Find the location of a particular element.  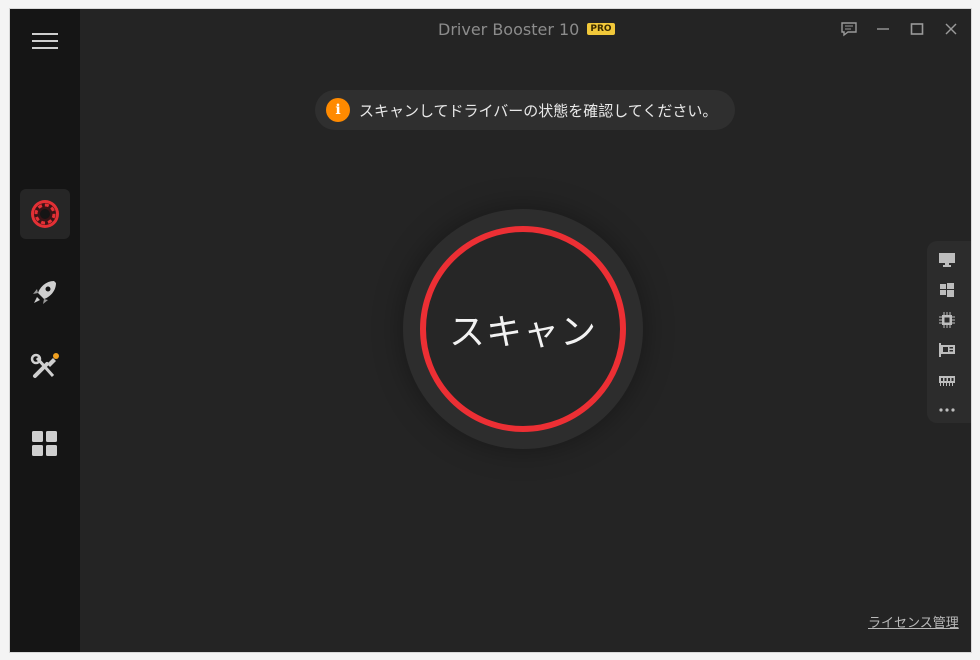

rocket-icon is located at coordinates (44, 292).